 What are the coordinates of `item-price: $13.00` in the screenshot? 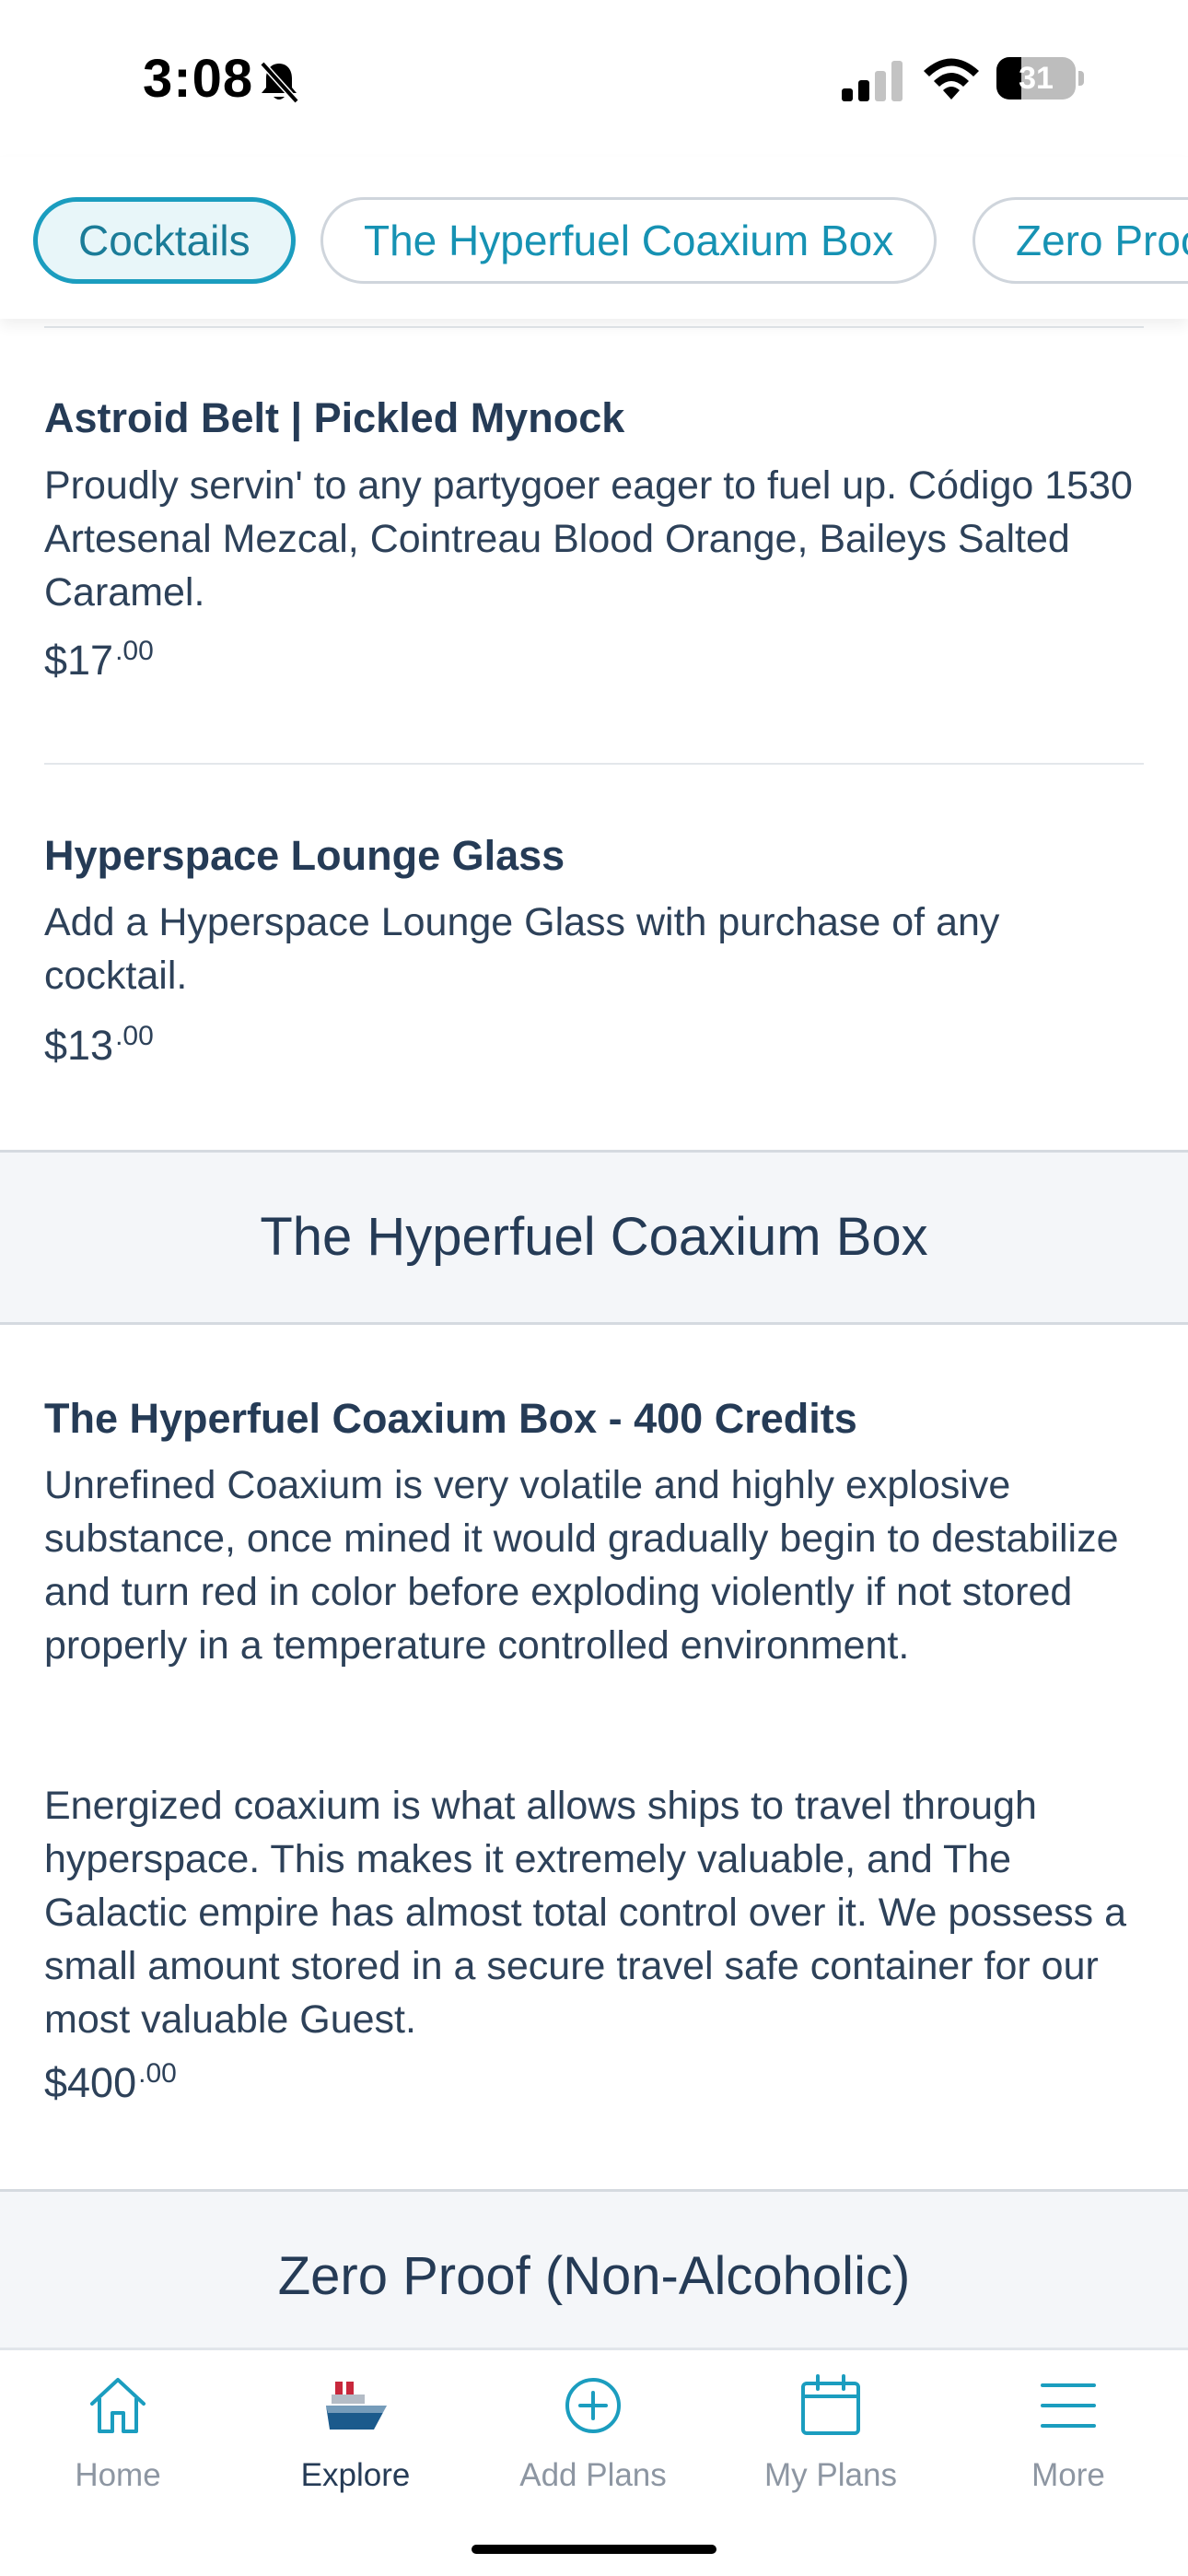 It's located at (99, 1045).